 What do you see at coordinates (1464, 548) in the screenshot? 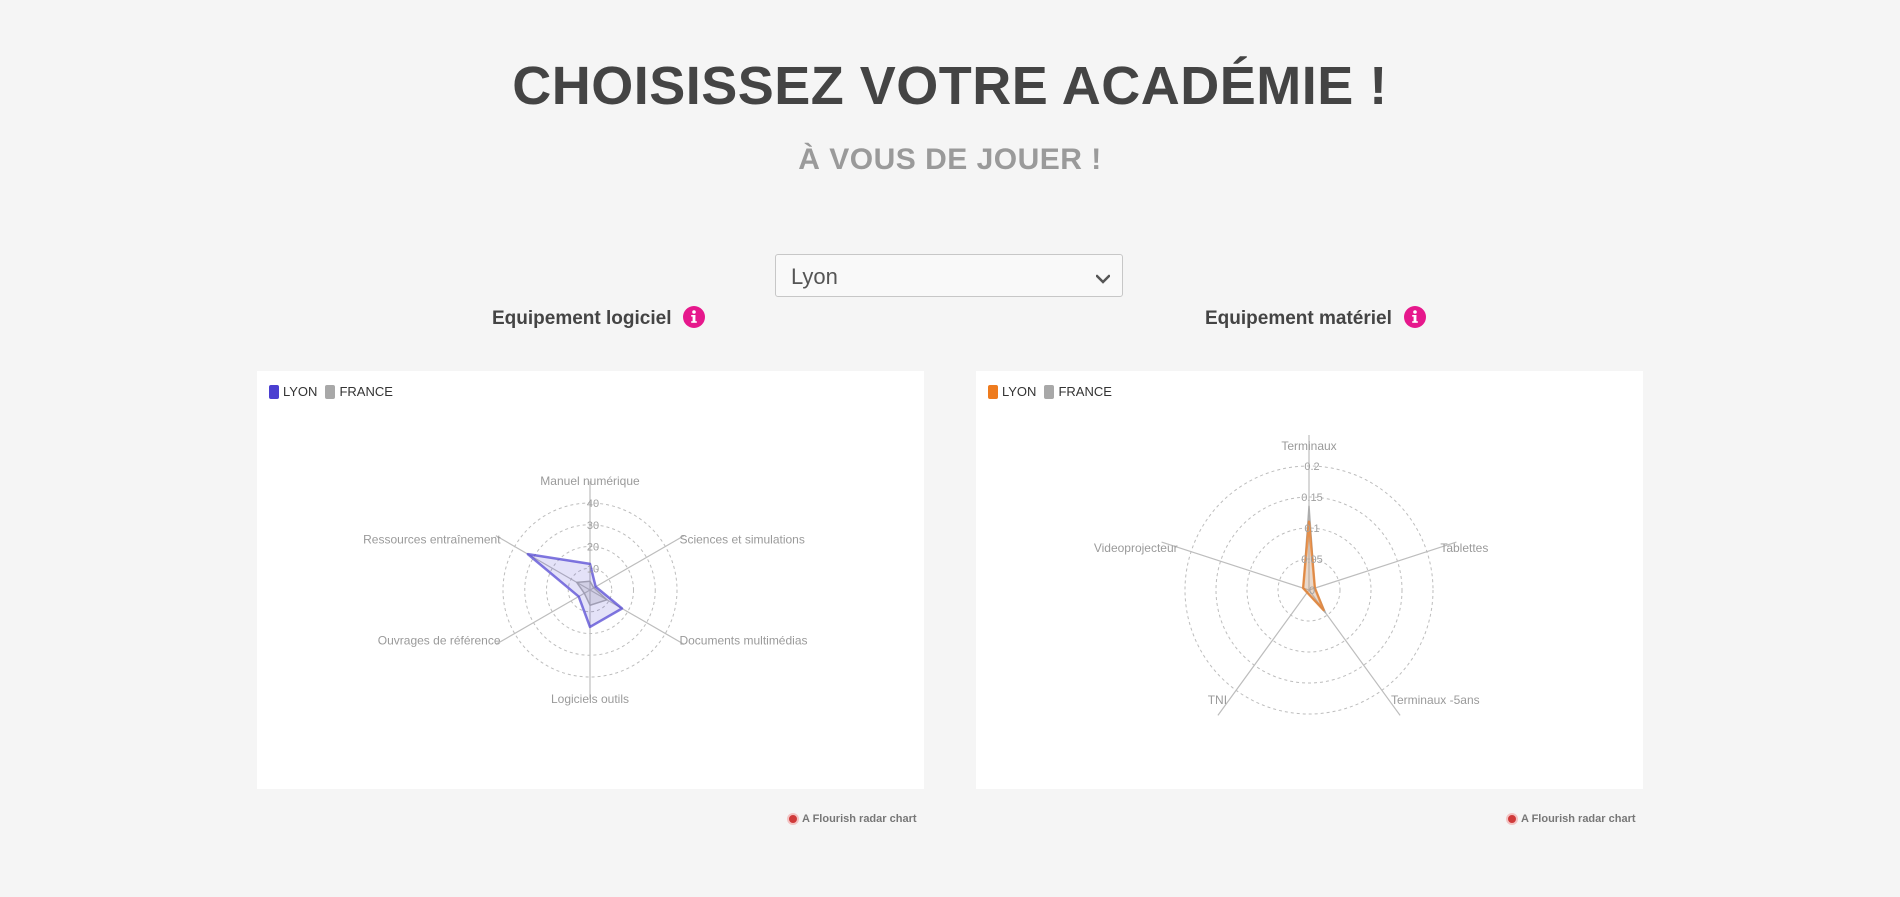
I see `axis-label: Tablettes` at bounding box center [1464, 548].